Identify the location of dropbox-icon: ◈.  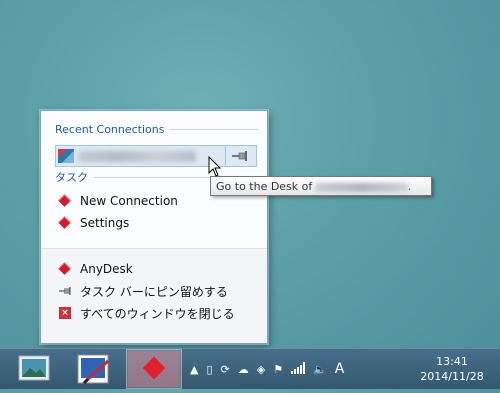
(261, 369).